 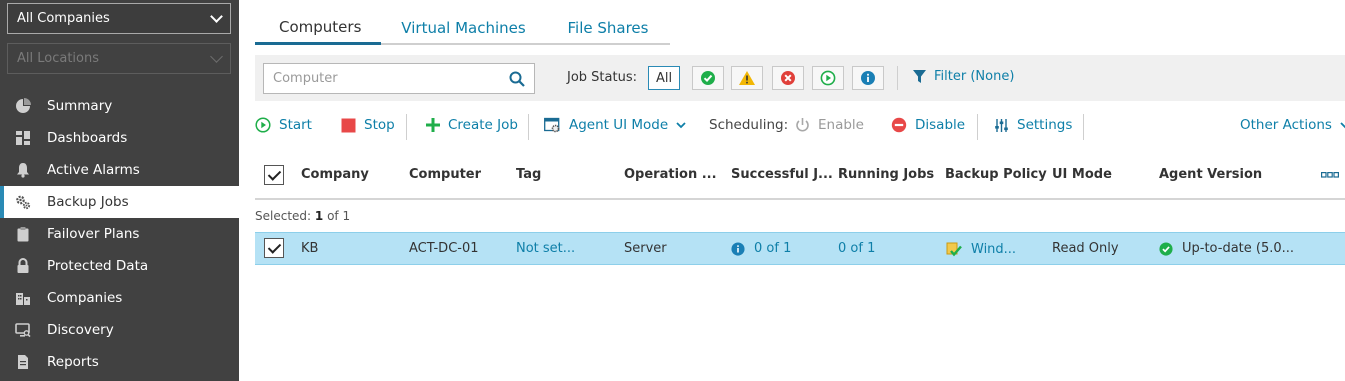 I want to click on selected-prefix: Selected:, so click(x=283, y=216).